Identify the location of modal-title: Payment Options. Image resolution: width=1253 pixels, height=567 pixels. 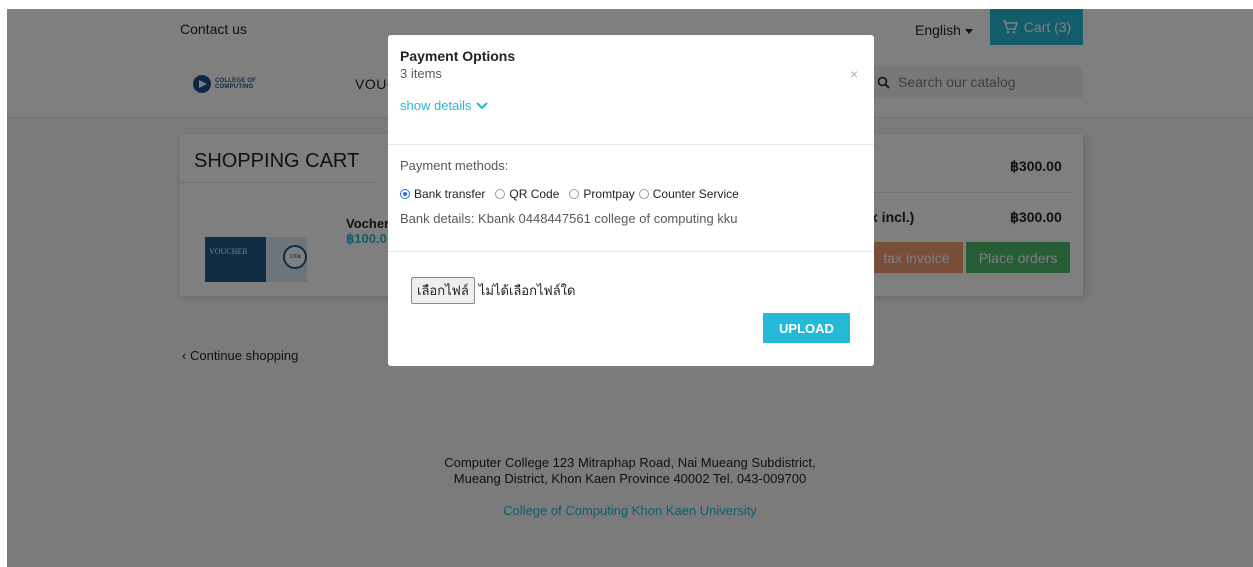
(458, 56).